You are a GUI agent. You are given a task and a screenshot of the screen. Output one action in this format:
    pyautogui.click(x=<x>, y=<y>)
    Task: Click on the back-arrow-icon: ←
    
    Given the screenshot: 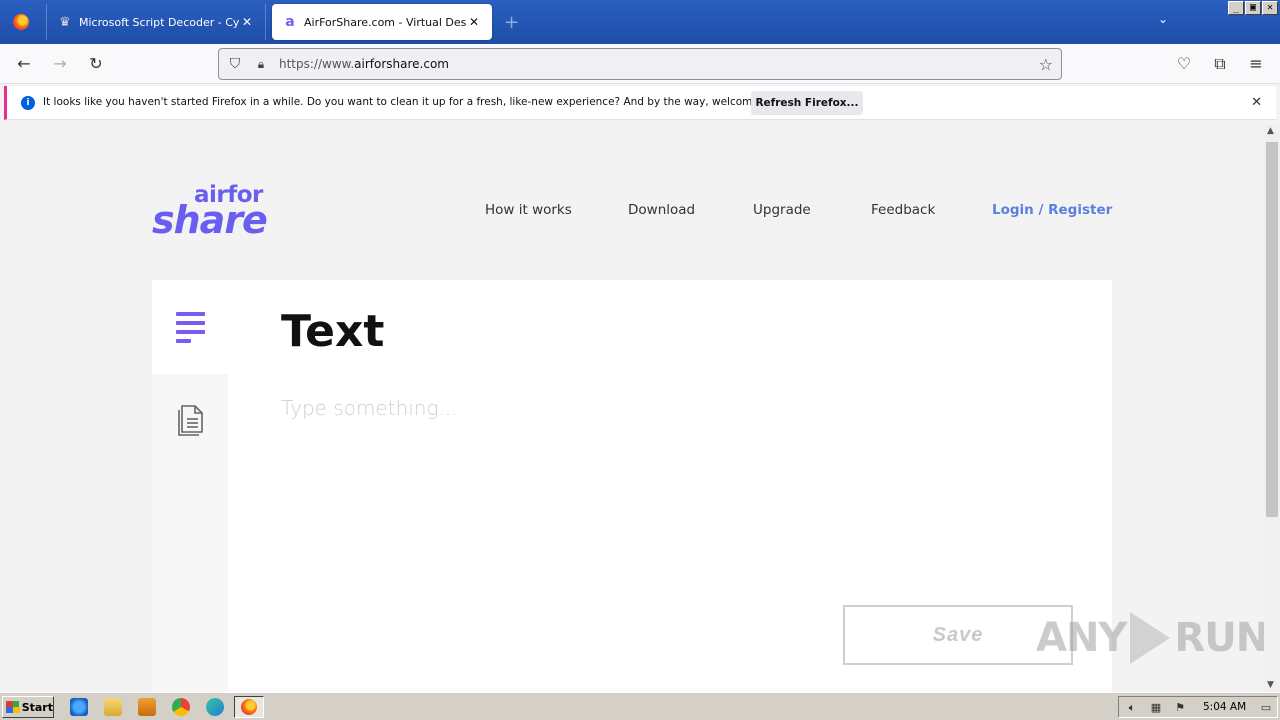 What is the action you would take?
    pyautogui.click(x=24, y=64)
    